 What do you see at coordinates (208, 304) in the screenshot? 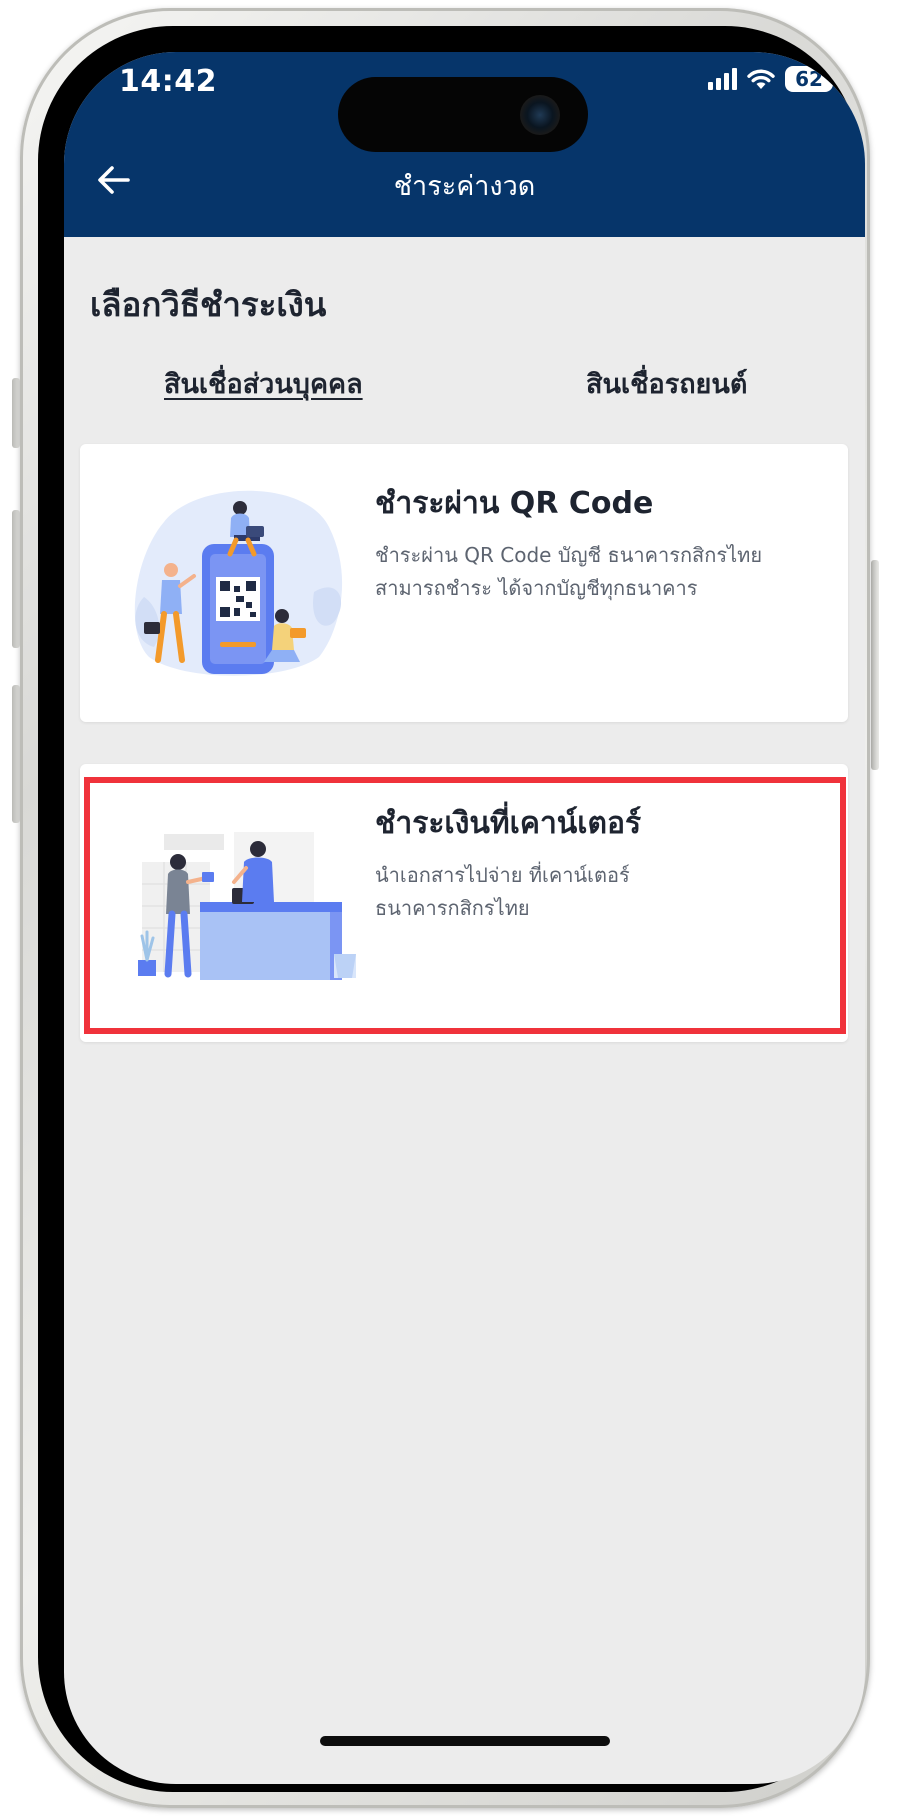
I see `section-title: เลือกวิธีชำระเงิน` at bounding box center [208, 304].